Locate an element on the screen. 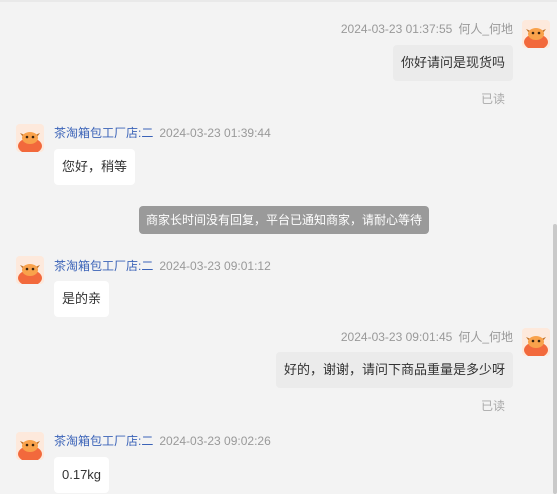 This screenshot has height=494, width=557. message-meta: 2024-03-23 01:37:55 何人_何地 is located at coordinates (427, 28).